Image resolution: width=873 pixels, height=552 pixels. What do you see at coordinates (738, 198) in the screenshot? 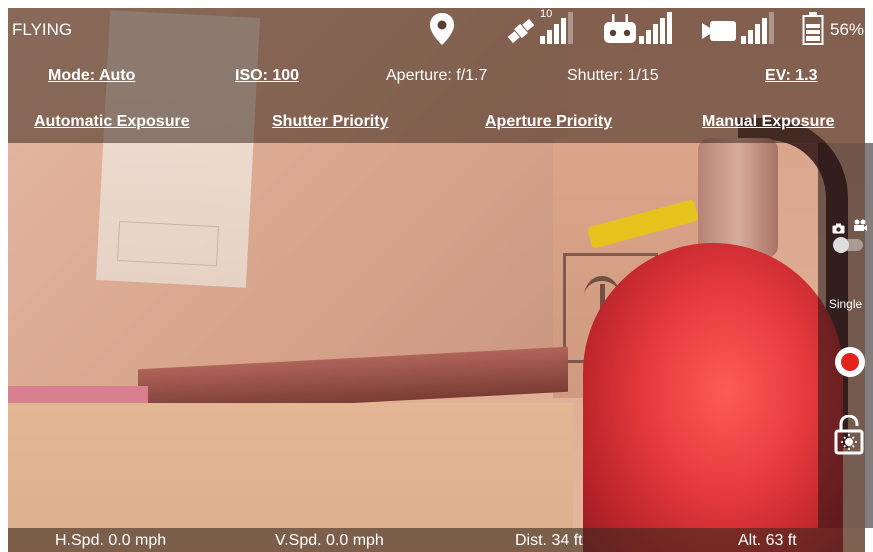
I see `feed-extinguisher-neck` at bounding box center [738, 198].